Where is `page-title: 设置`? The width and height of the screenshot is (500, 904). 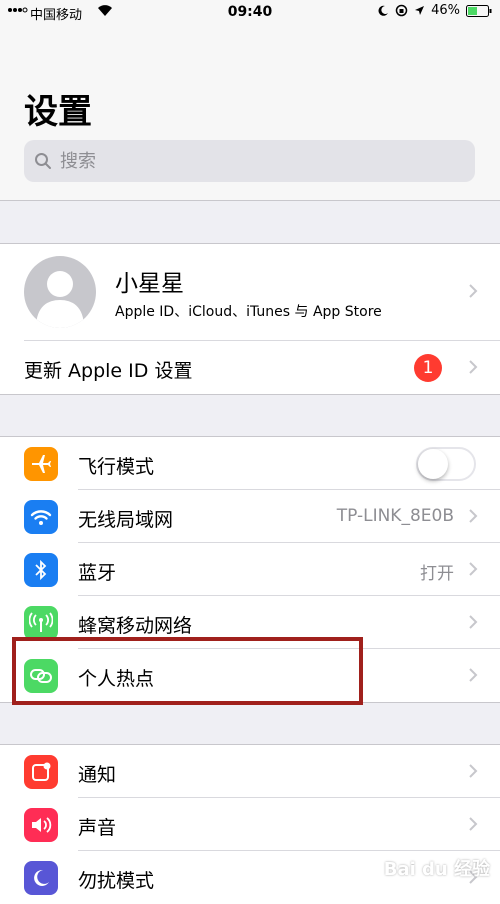
page-title: 设置 is located at coordinates (58, 112).